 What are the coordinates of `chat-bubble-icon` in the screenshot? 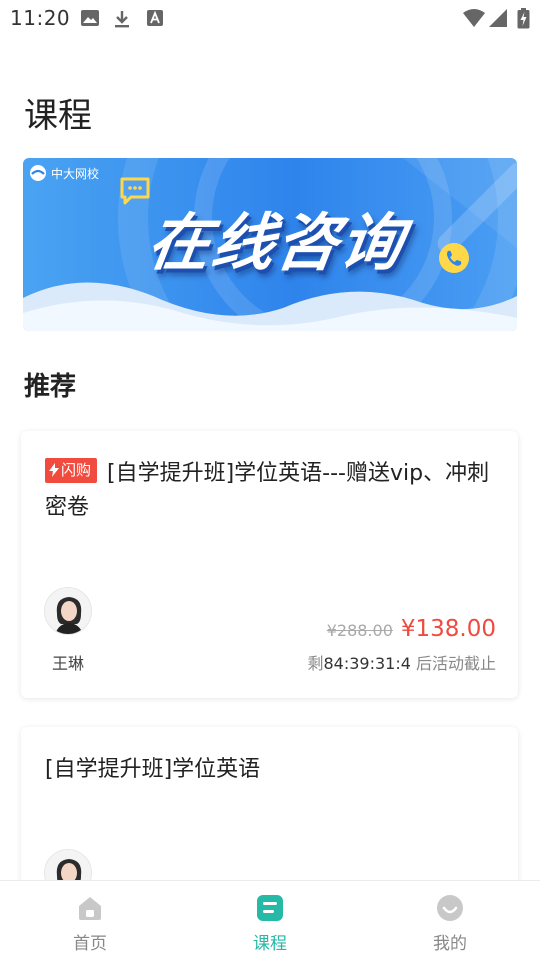 It's located at (135, 193).